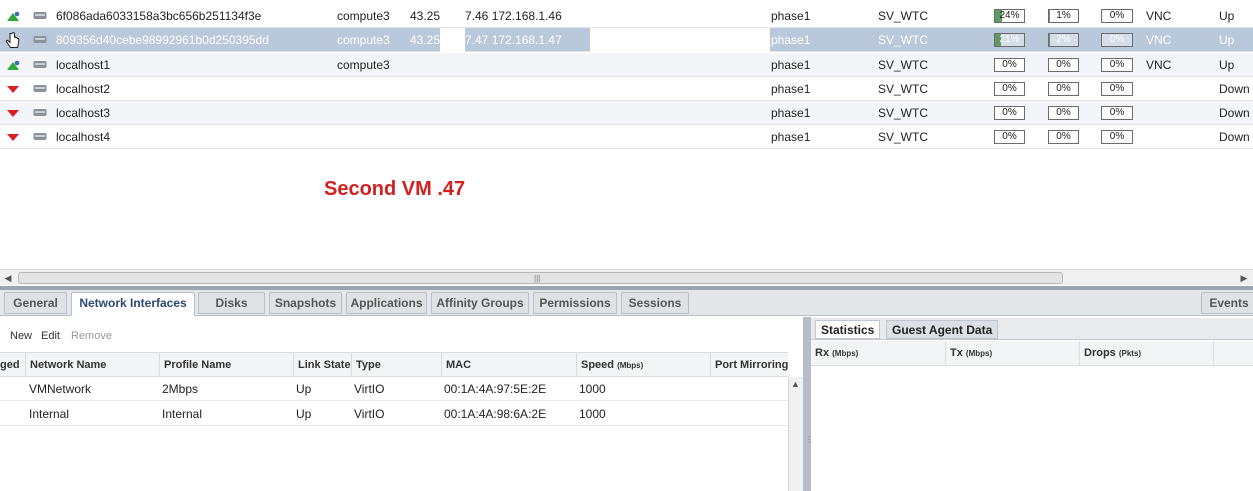 The width and height of the screenshot is (1253, 491). I want to click on vm-row: localhost3 phase1 SV_WTC 0% 0% 0% Down, so click(626, 113).